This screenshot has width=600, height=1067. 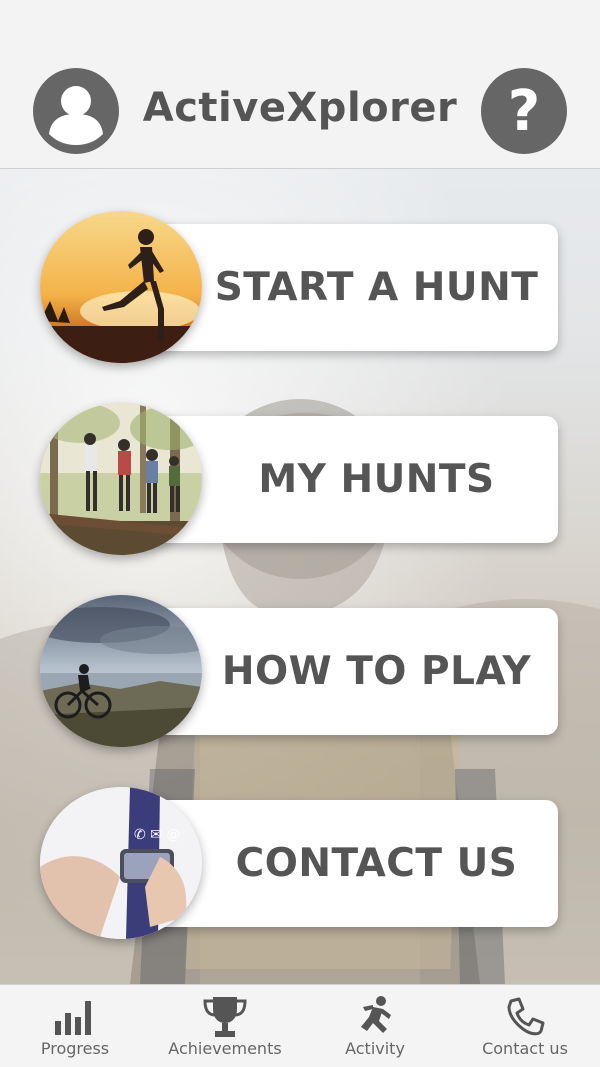 I want to click on nav-contact-label: Contact us, so click(x=525, y=1048).